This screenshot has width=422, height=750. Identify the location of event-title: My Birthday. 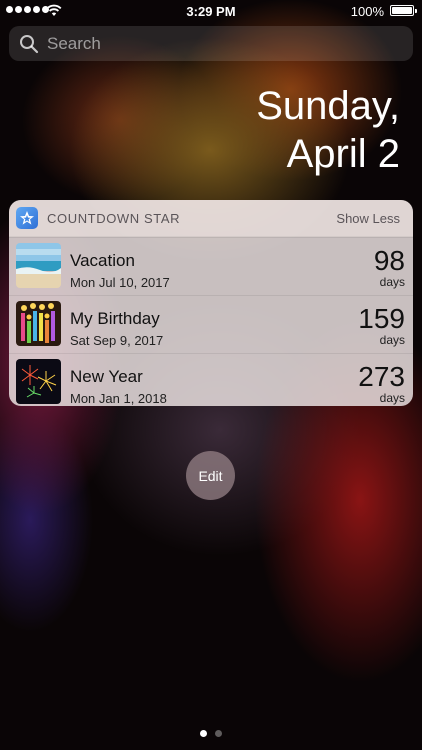
(115, 318).